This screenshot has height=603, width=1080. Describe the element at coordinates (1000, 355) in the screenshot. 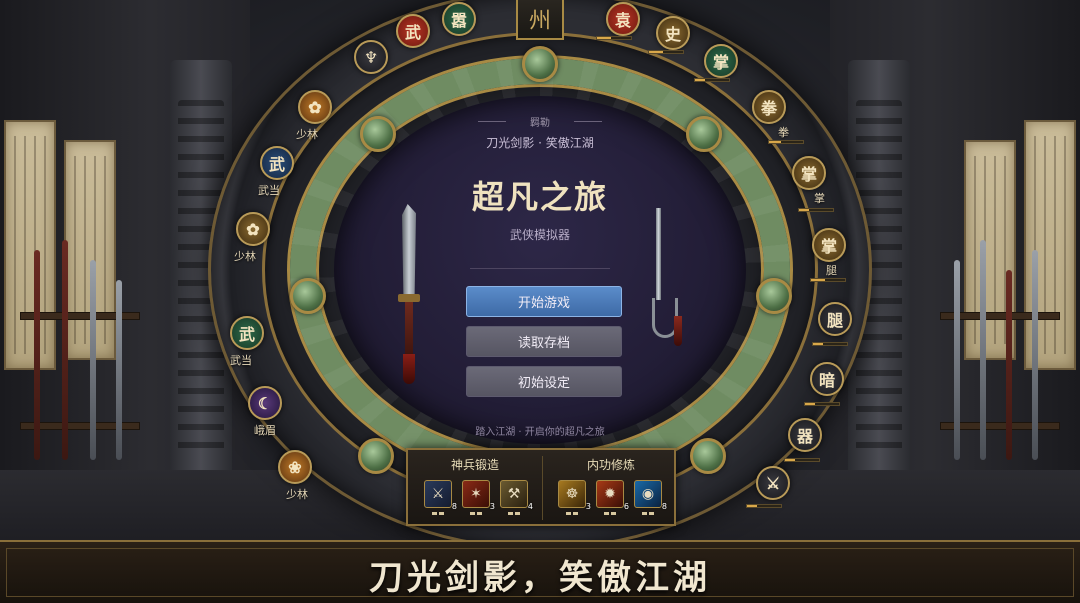

I see `weapon-rack` at that location.